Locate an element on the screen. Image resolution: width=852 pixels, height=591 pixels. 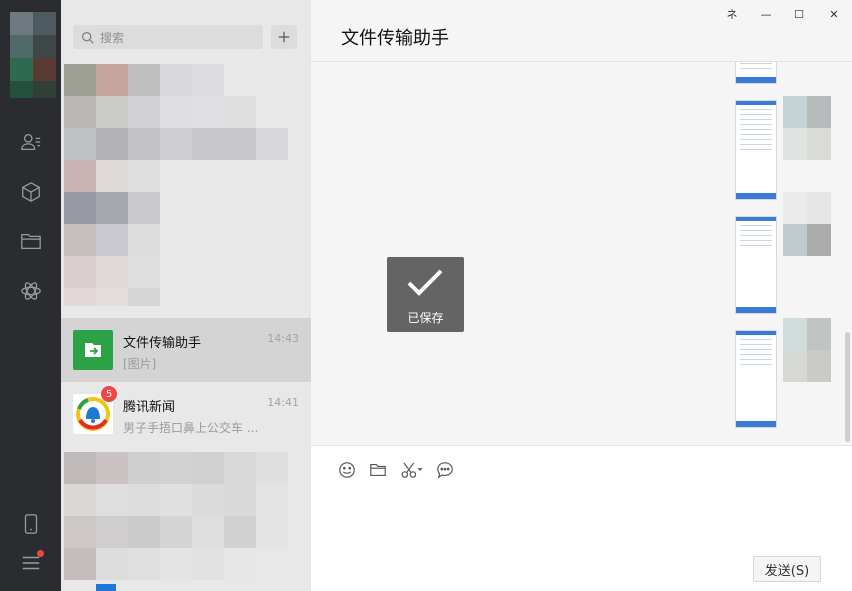
contacts-icon is located at coordinates (31, 142).